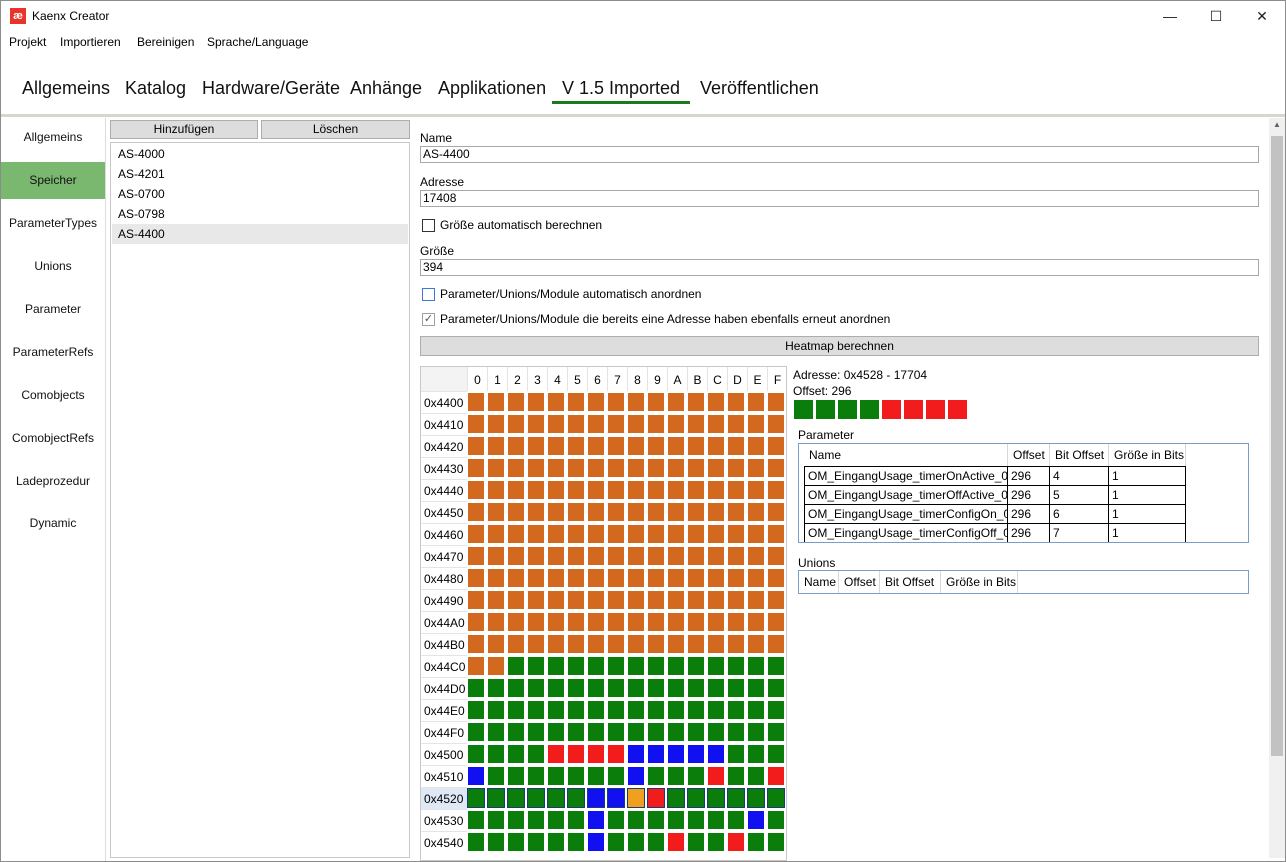 The height and width of the screenshot is (862, 1286). I want to click on parameter-cell: OM_EingangUsage_timerOnActive_0, so click(906, 475).